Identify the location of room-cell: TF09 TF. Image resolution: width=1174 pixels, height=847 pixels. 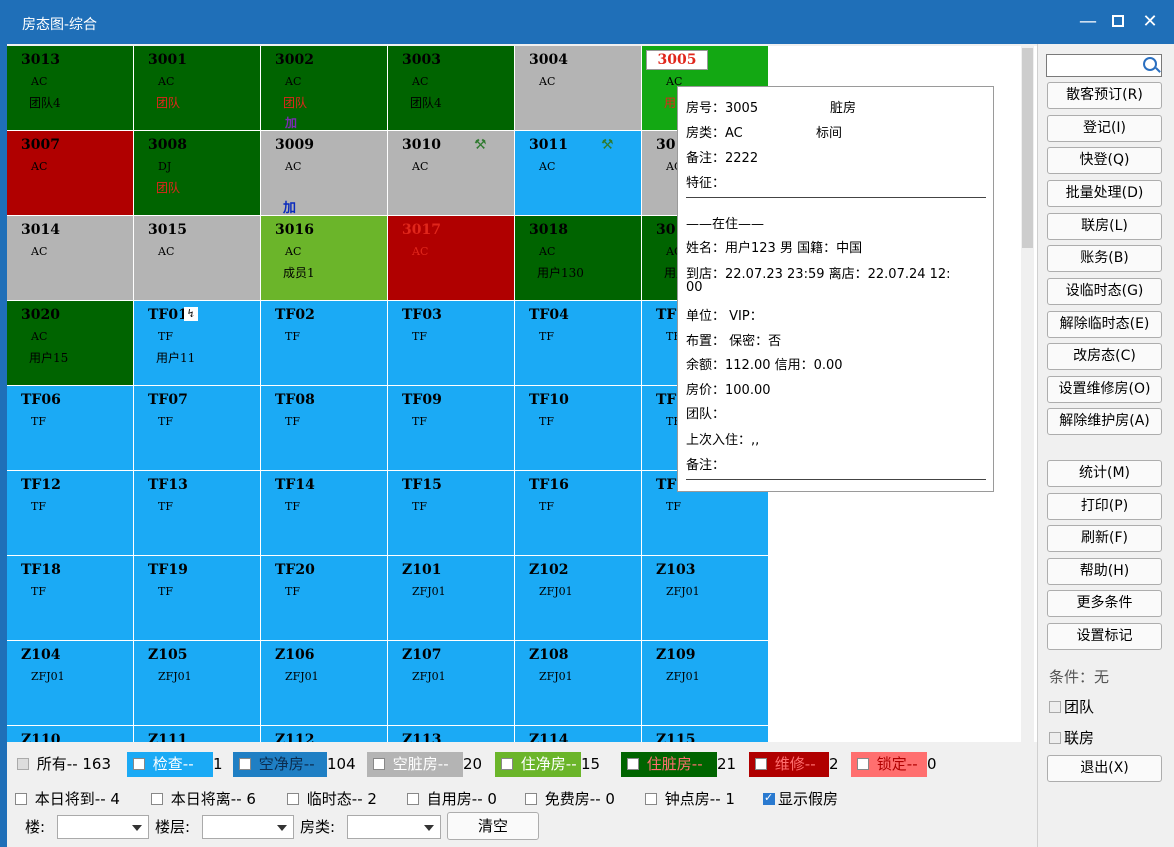
(451, 428).